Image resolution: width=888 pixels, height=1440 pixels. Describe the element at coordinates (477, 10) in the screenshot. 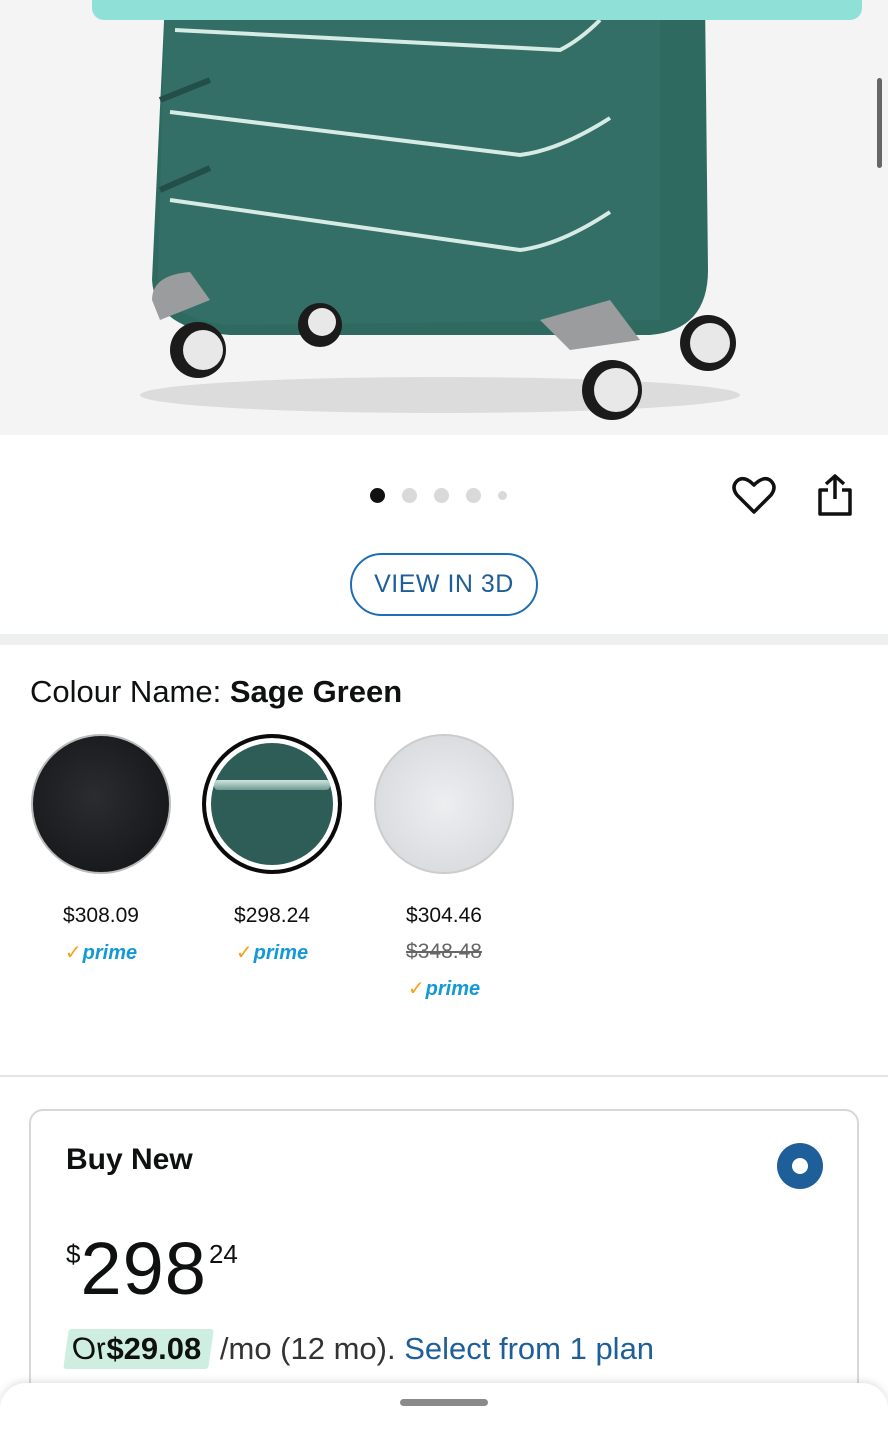

I see `top-banner` at that location.